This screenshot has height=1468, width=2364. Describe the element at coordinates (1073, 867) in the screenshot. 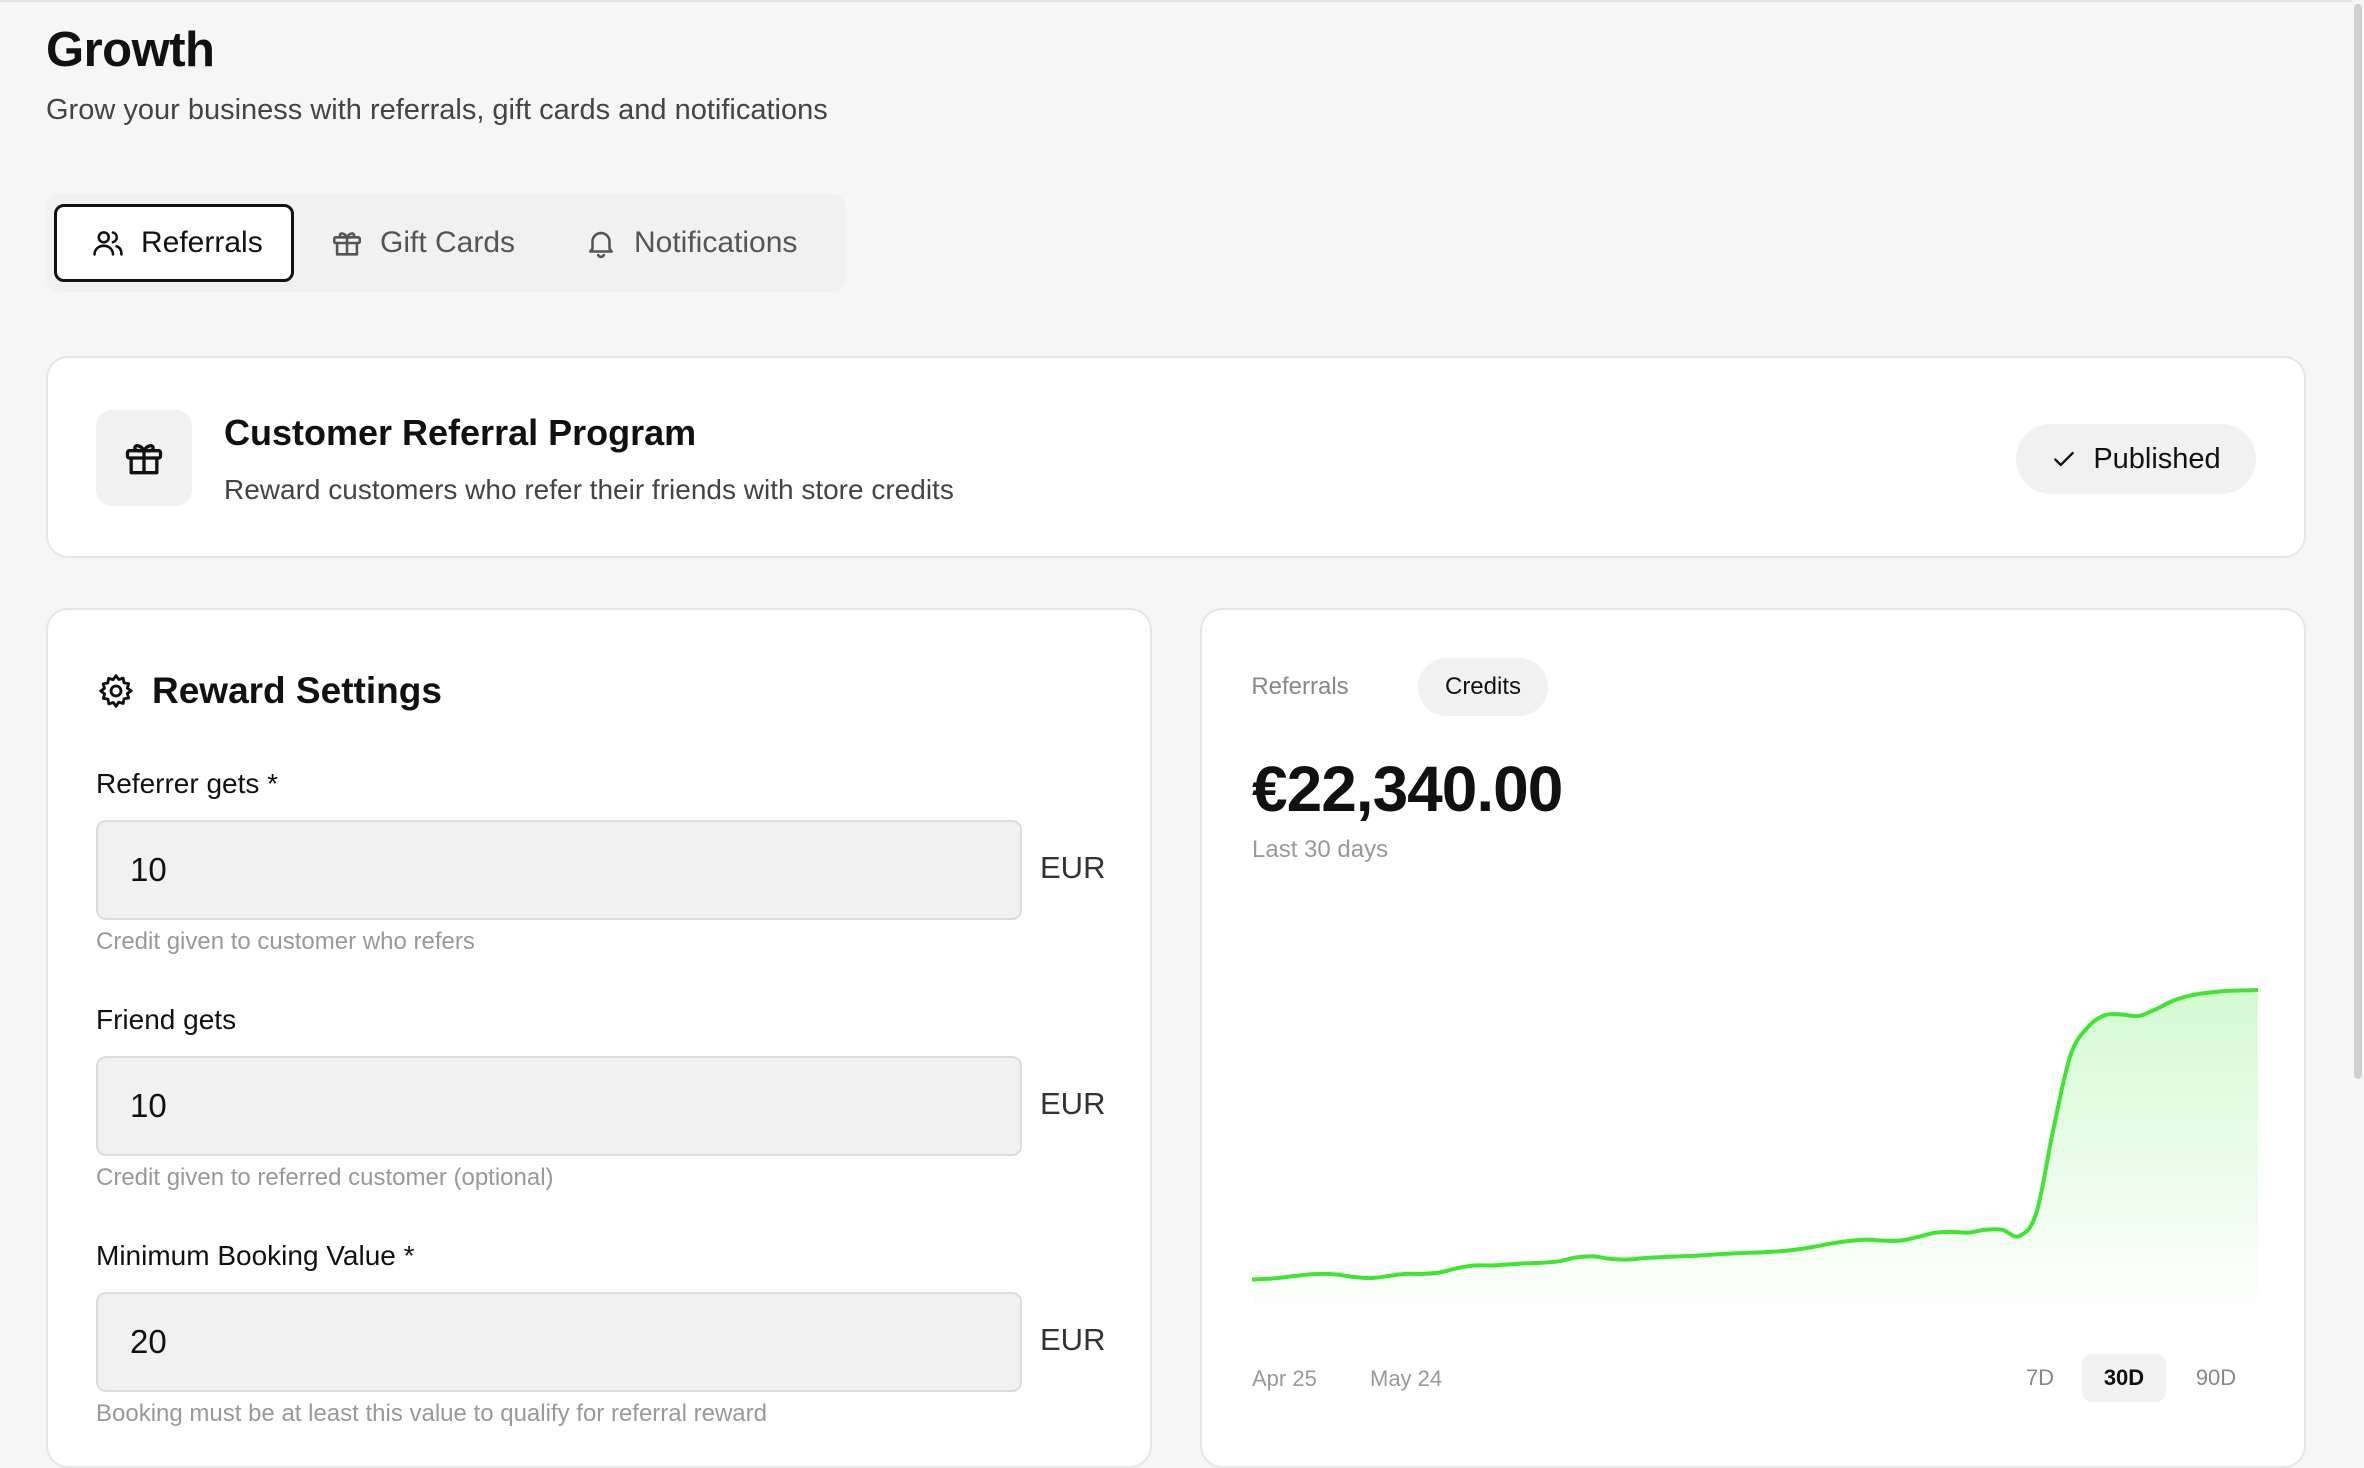

I see `referrer-gets-unit: EUR` at that location.